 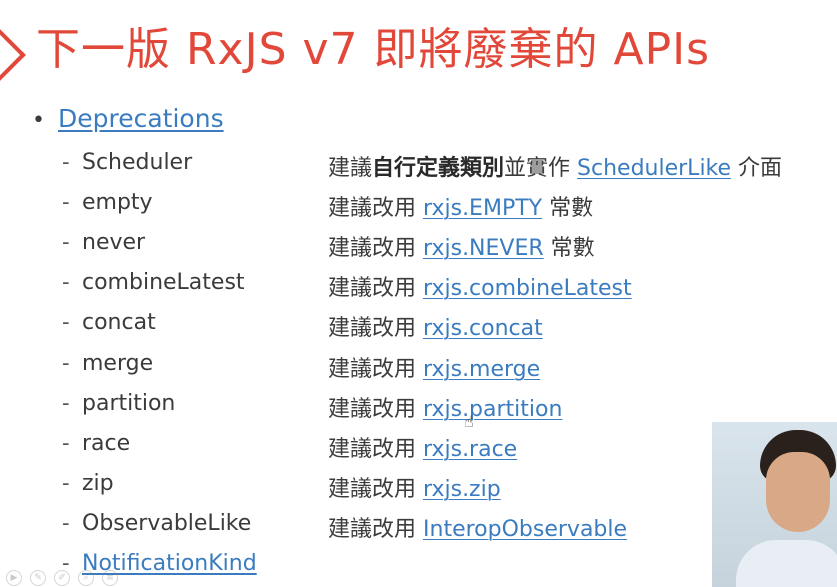 What do you see at coordinates (373, 49) in the screenshot?
I see `slide-title: 下一版 RxJS v7 即將廢棄的 APIs` at bounding box center [373, 49].